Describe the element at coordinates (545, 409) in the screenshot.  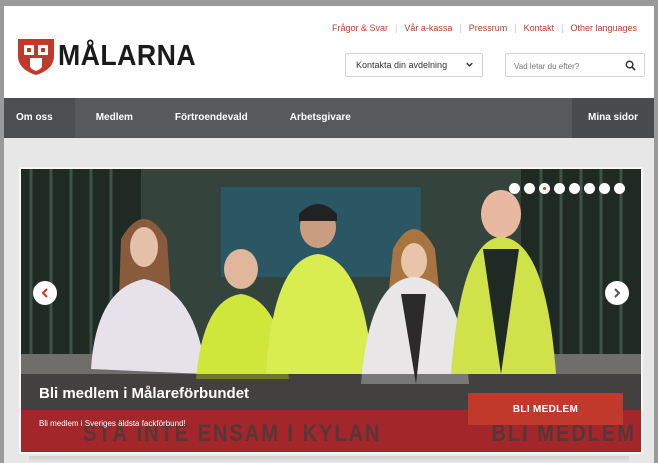
I see `bli-medlem-button: BLI MEDLEM` at that location.